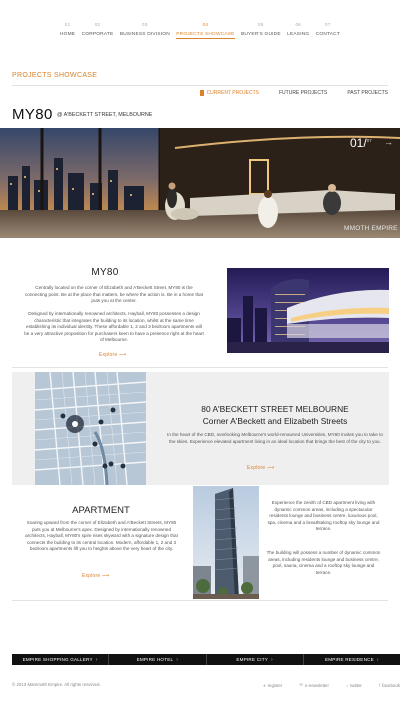 The image size is (400, 715). I want to click on facebook-icon: f, so click(379, 685).